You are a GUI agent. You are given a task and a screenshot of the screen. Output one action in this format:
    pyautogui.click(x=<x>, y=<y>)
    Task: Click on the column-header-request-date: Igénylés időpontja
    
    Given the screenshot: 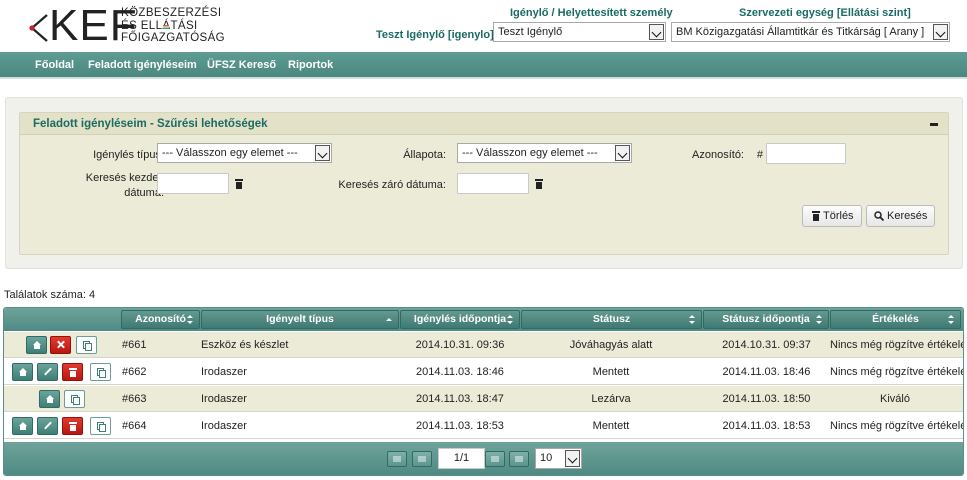 What is the action you would take?
    pyautogui.click(x=460, y=319)
    